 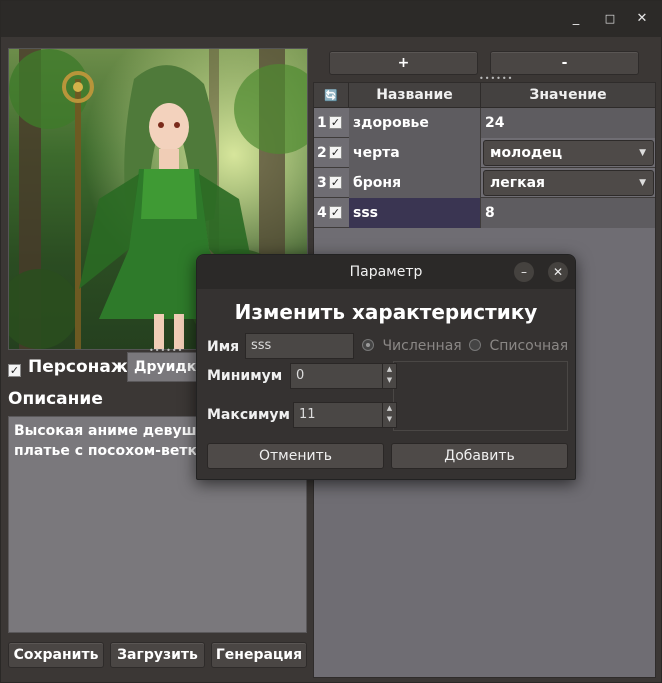 I want to click on save-button: Сохранить, so click(x=56, y=655).